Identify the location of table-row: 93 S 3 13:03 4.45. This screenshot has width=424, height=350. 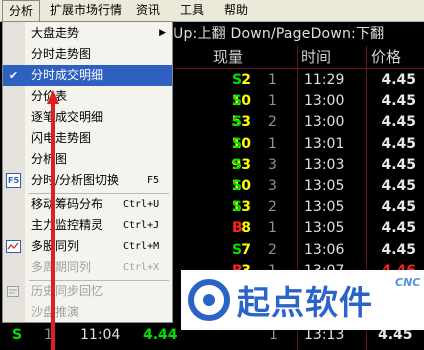
(298, 165).